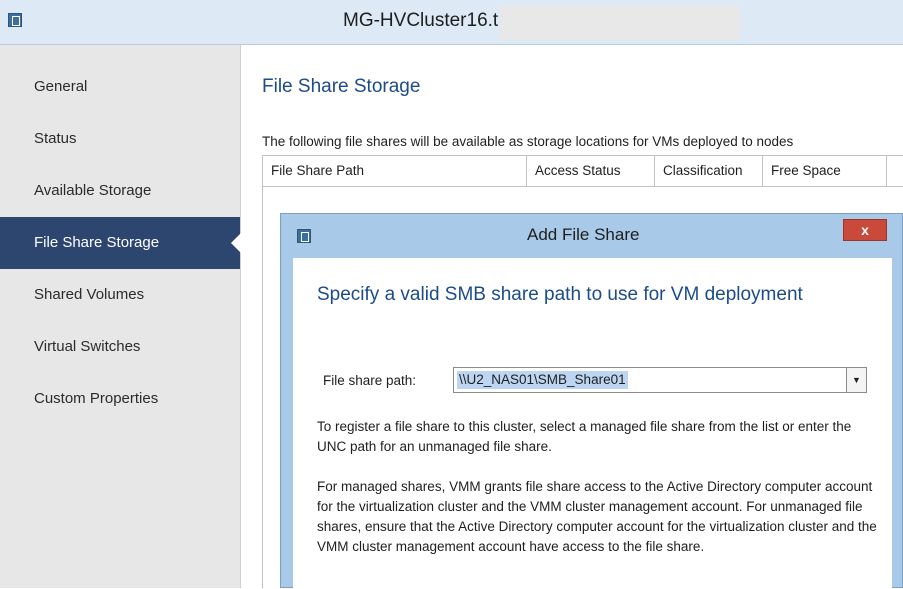 This screenshot has width=903, height=589. I want to click on nav-item-status: Status, so click(120, 139).